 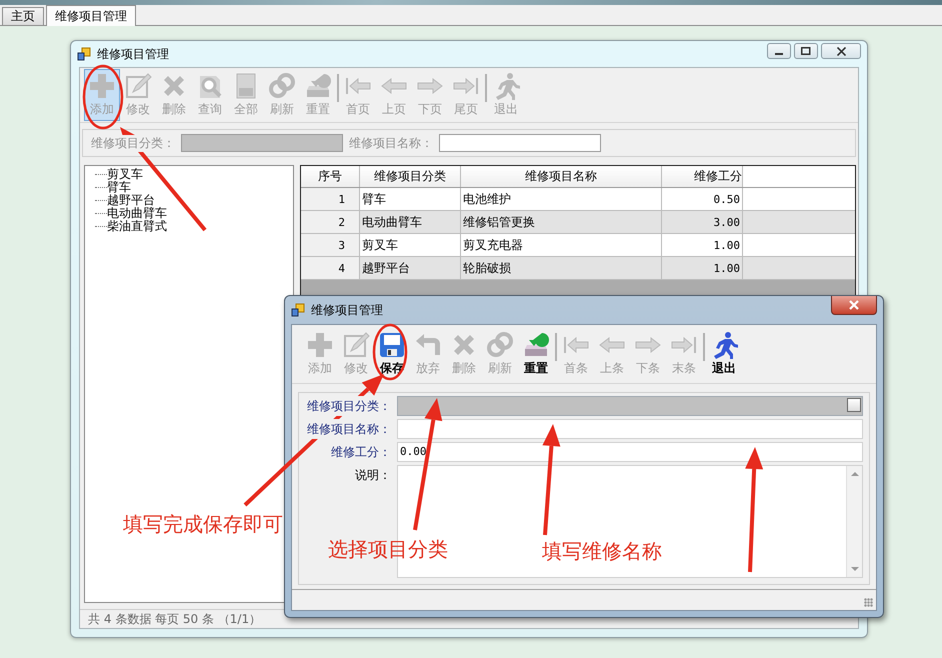 What do you see at coordinates (561, 268) in the screenshot?
I see `table-cell: 轮胎破损` at bounding box center [561, 268].